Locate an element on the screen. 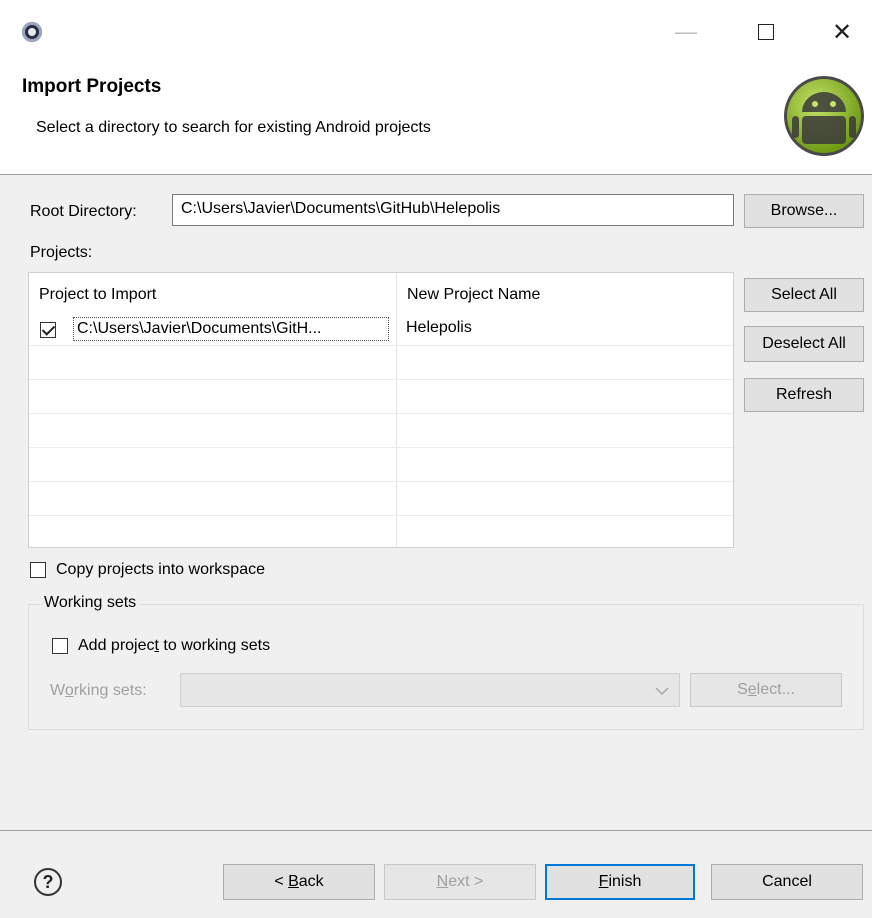 This screenshot has height=918, width=872. add-to-working-sets-label: Add project to working sets is located at coordinates (174, 645).